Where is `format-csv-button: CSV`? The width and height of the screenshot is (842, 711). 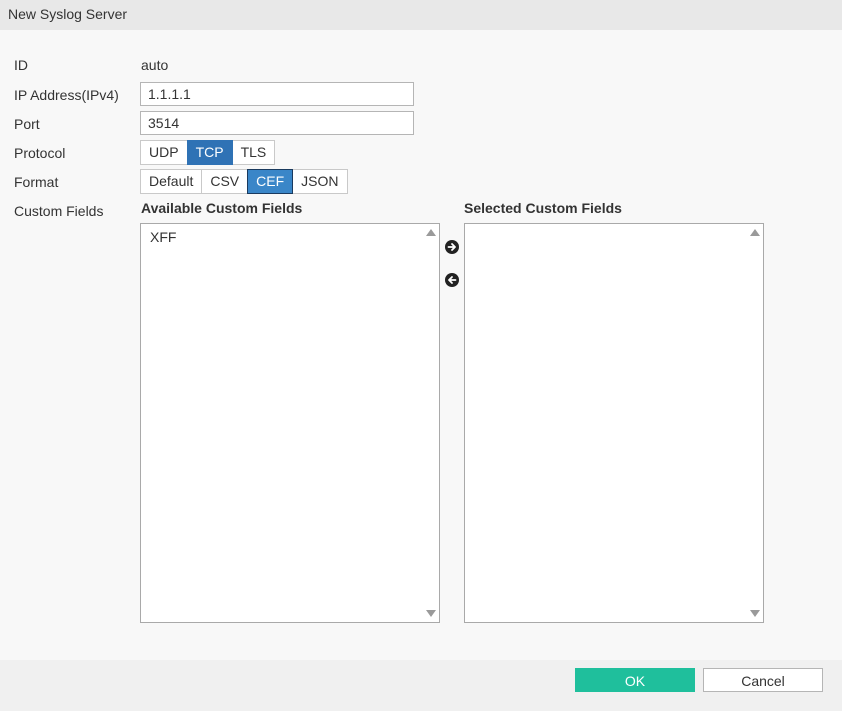 format-csv-button: CSV is located at coordinates (225, 181).